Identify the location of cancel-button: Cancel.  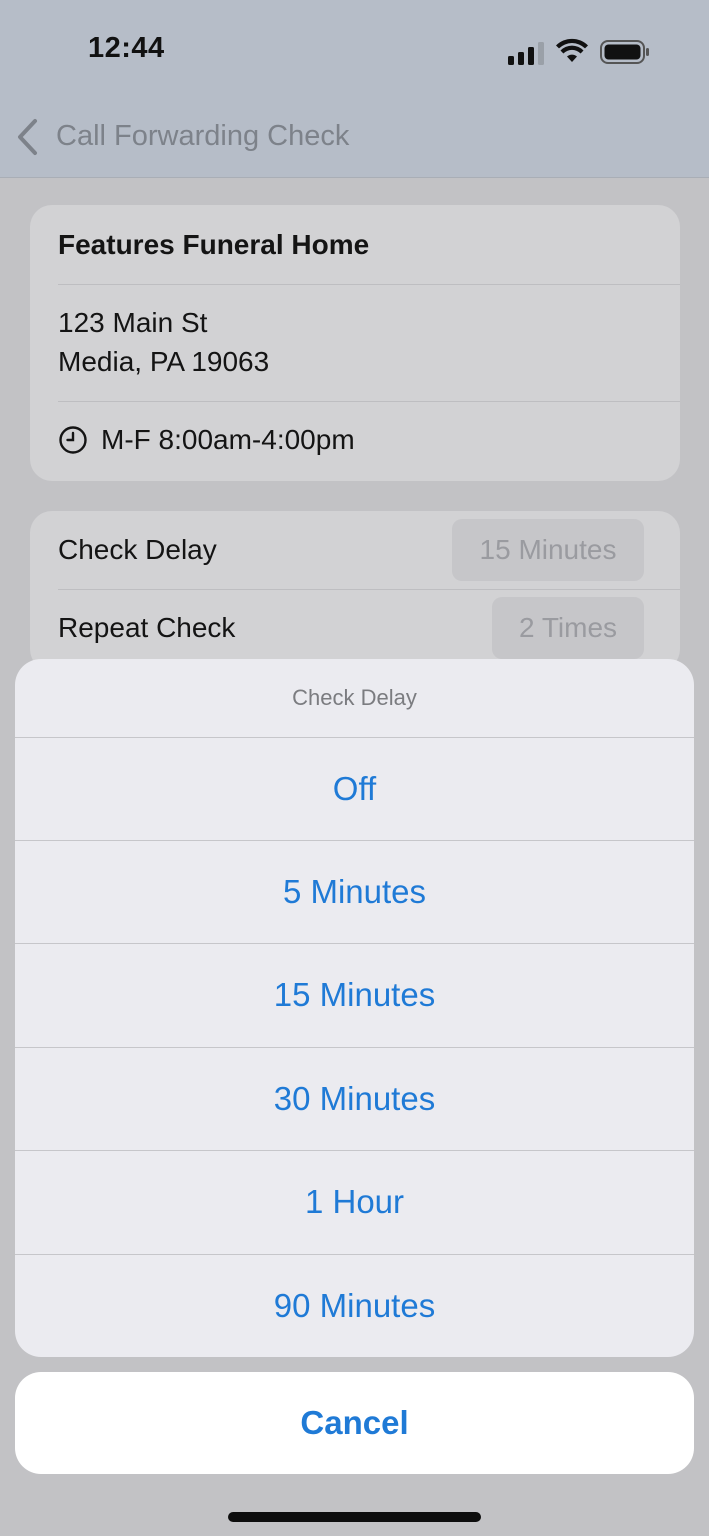
(354, 1423).